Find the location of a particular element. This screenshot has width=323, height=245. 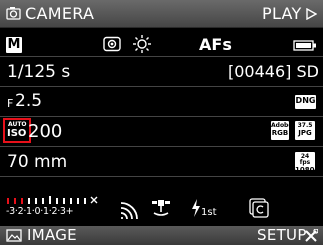

iso-value: 200 is located at coordinates (45, 132).